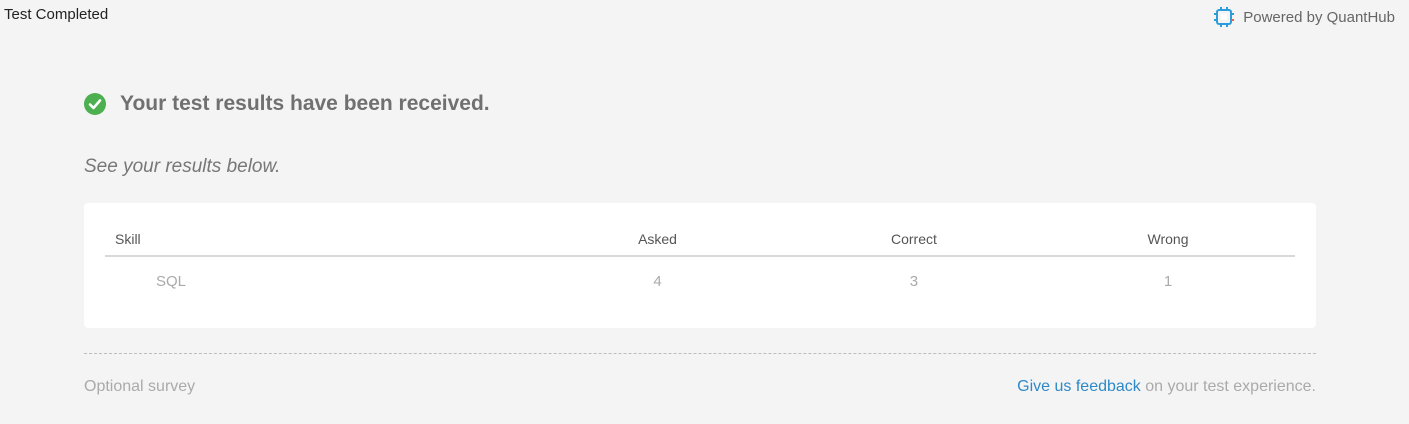  What do you see at coordinates (1168, 241) in the screenshot?
I see `column-header-wrong: Wrong` at bounding box center [1168, 241].